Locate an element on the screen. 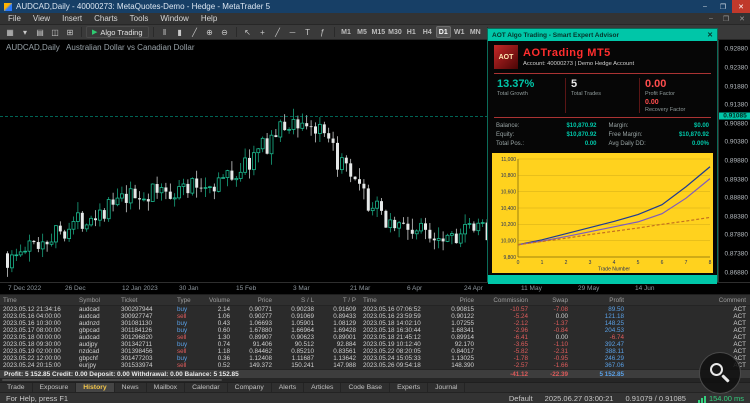  timeframe-h1: H1 is located at coordinates (411, 32).